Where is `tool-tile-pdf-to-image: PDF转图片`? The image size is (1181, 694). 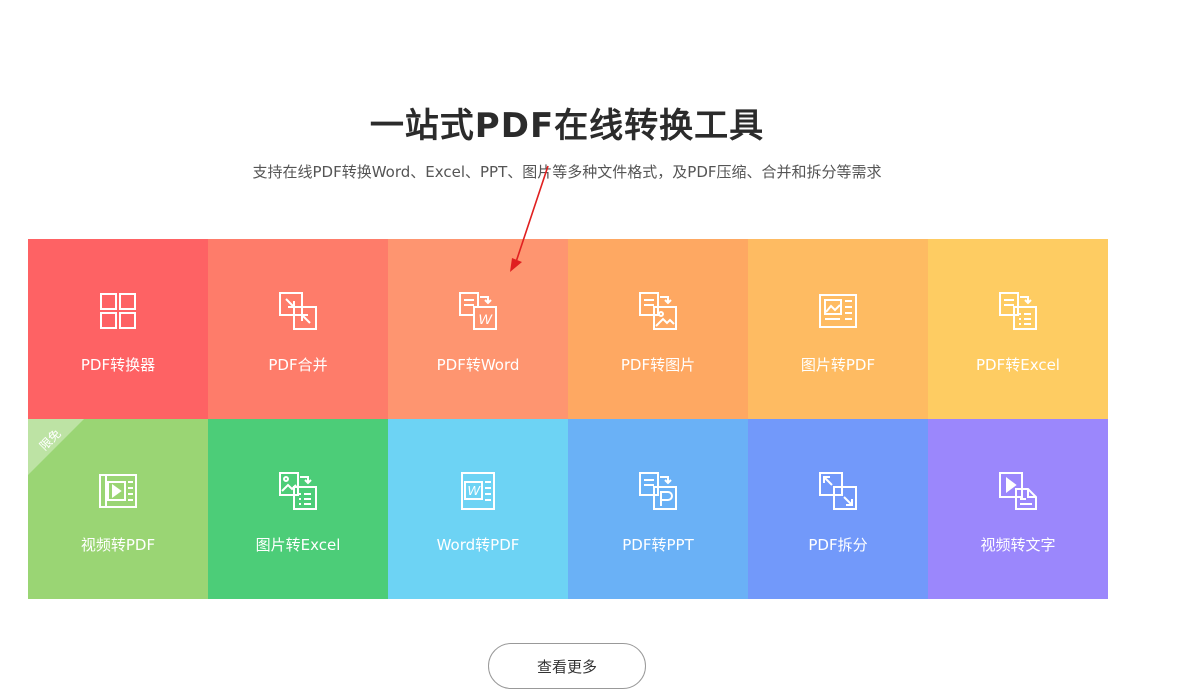
tool-tile-pdf-to-image: PDF转图片 is located at coordinates (658, 329).